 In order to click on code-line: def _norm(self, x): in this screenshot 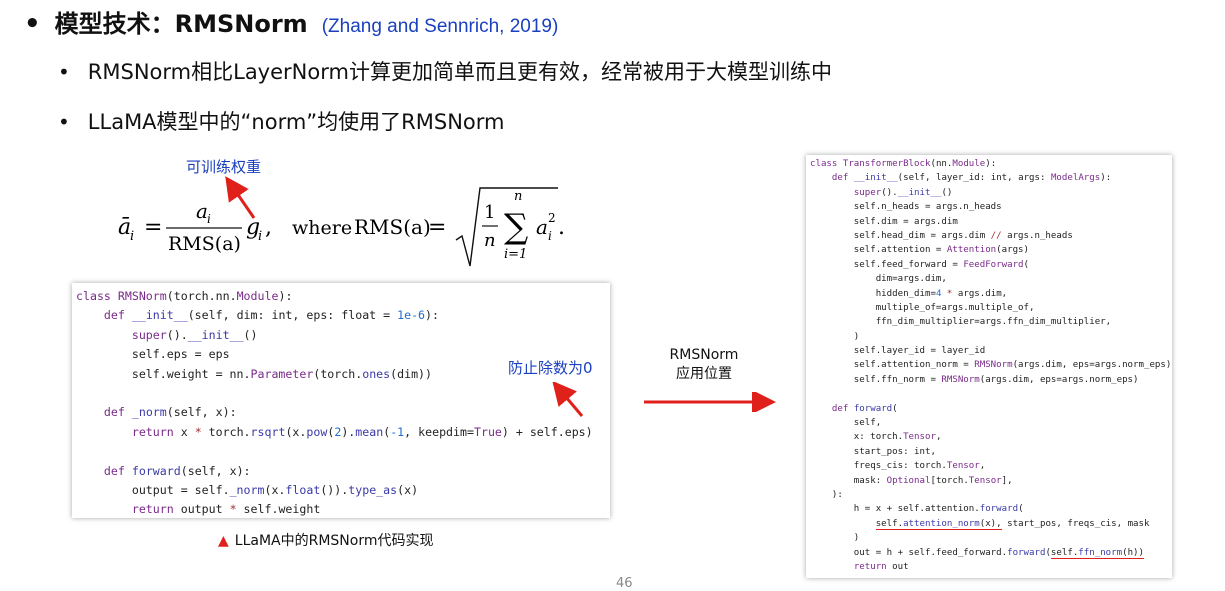, I will do `click(170, 412)`.